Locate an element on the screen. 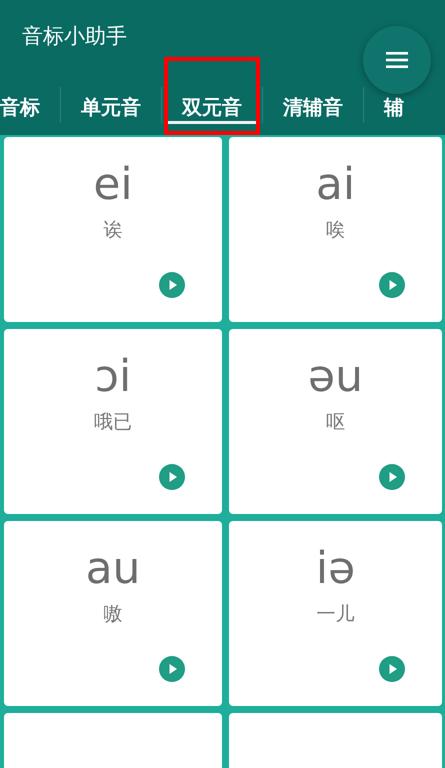 Image resolution: width=445 pixels, height=768 pixels. tab: 音标 is located at coordinates (29, 96).